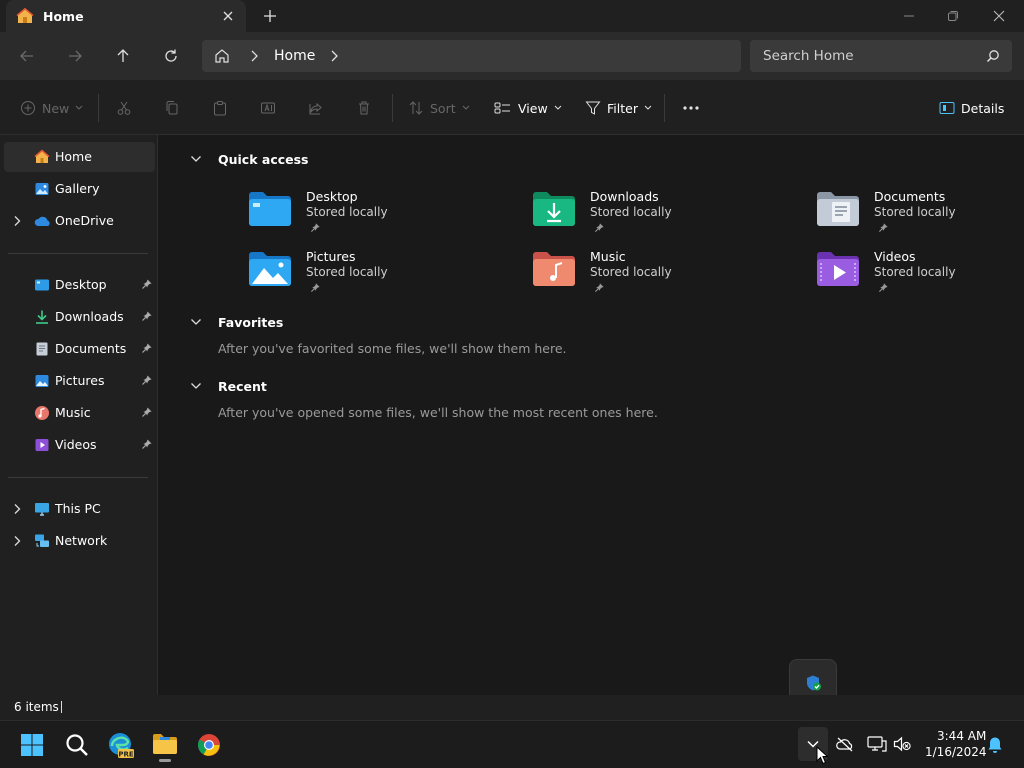 This screenshot has width=1024, height=768. I want to click on sidebar-item-home: Home, so click(79, 157).